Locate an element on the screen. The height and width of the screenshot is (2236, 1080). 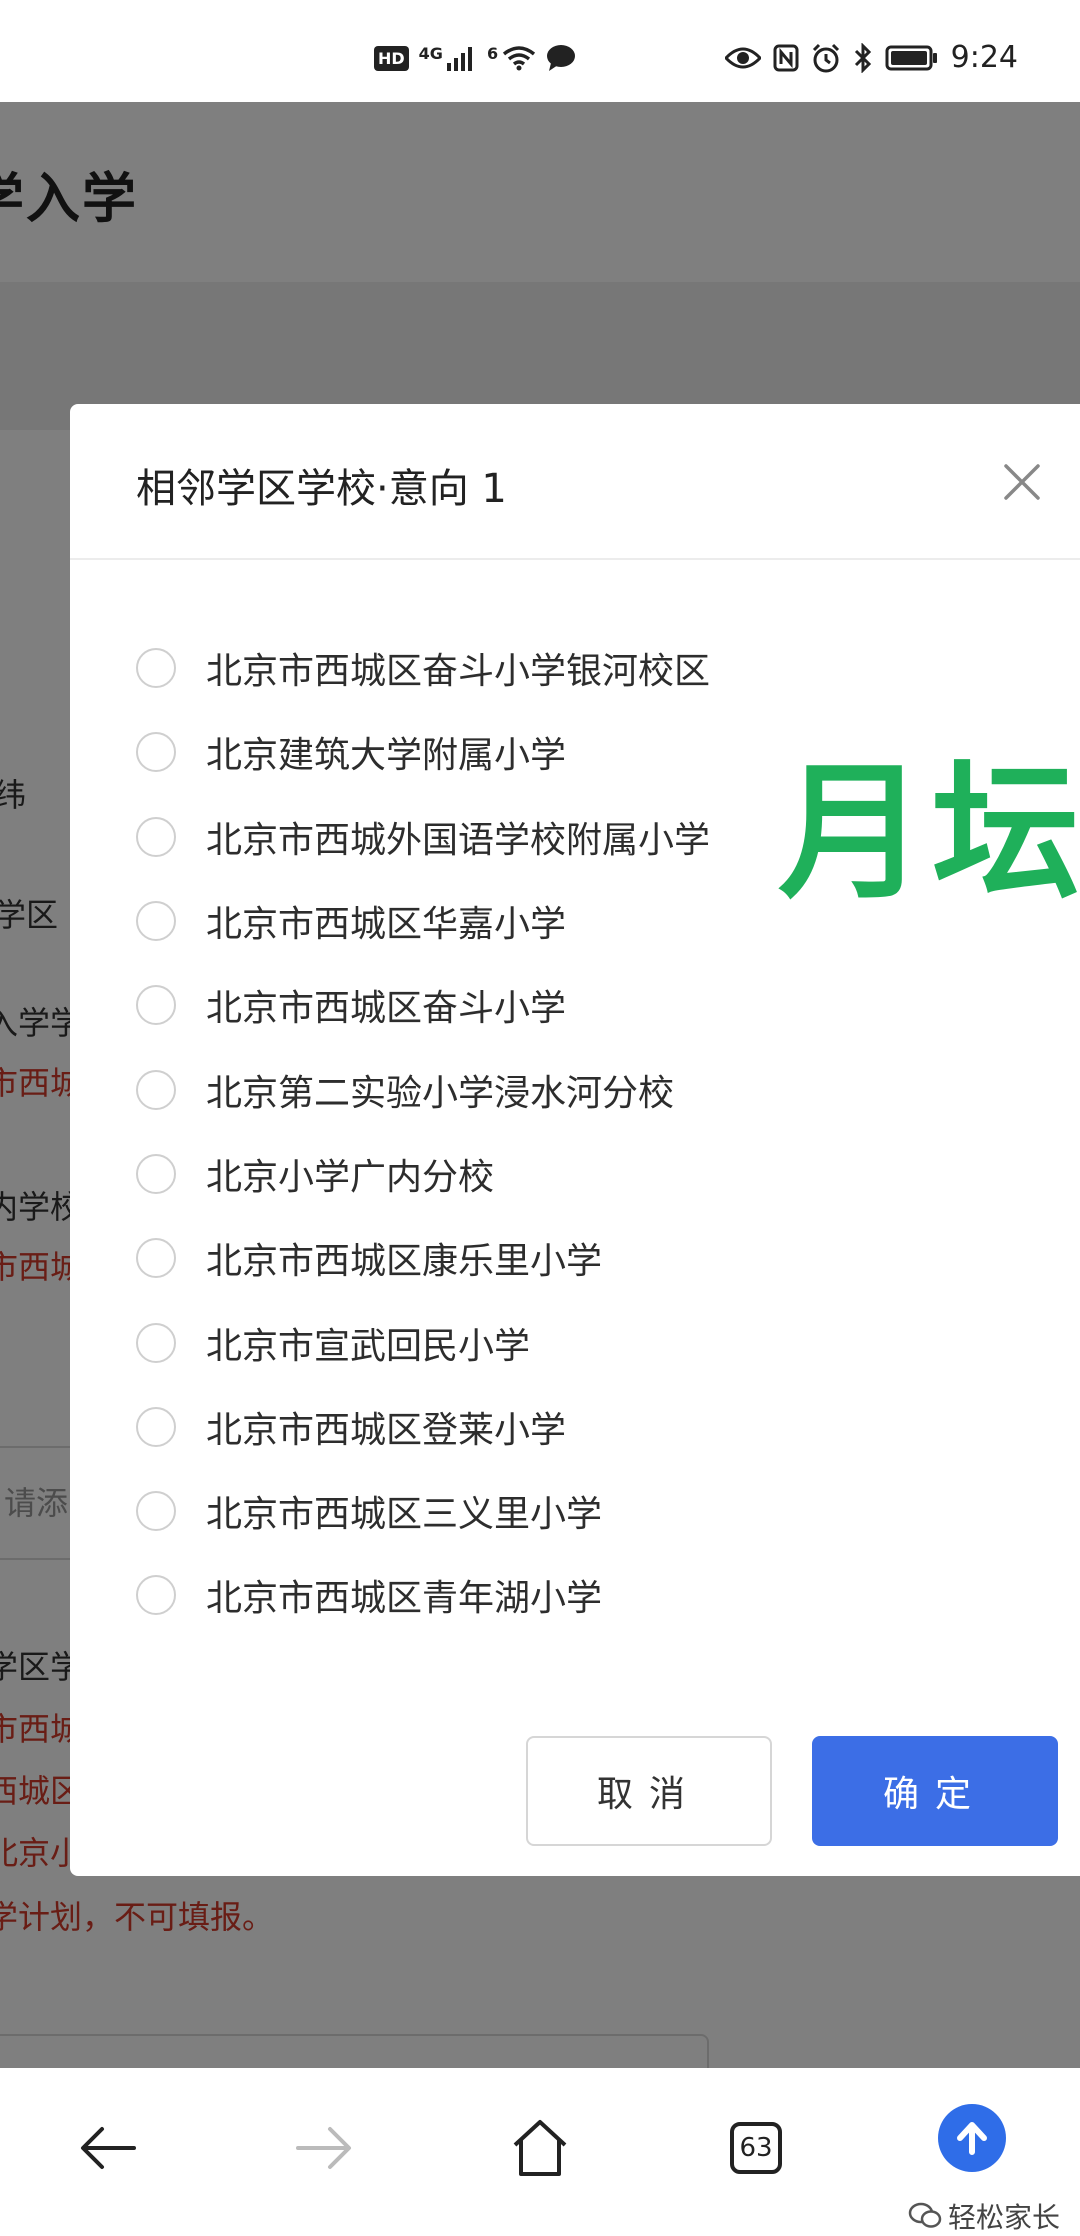
school-option-label: 北京市宣武回民小学 is located at coordinates (368, 1346).